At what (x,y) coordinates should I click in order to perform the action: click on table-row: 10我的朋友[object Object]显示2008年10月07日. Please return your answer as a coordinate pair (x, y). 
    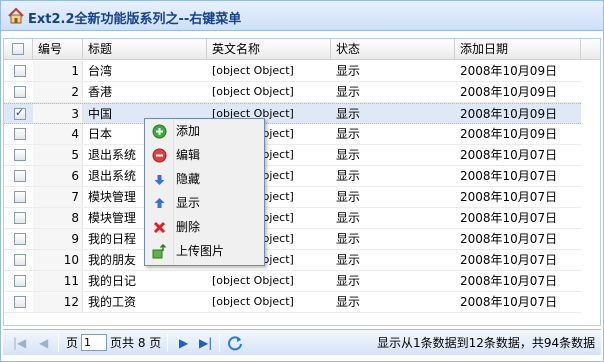
    Looking at the image, I should click on (292, 260).